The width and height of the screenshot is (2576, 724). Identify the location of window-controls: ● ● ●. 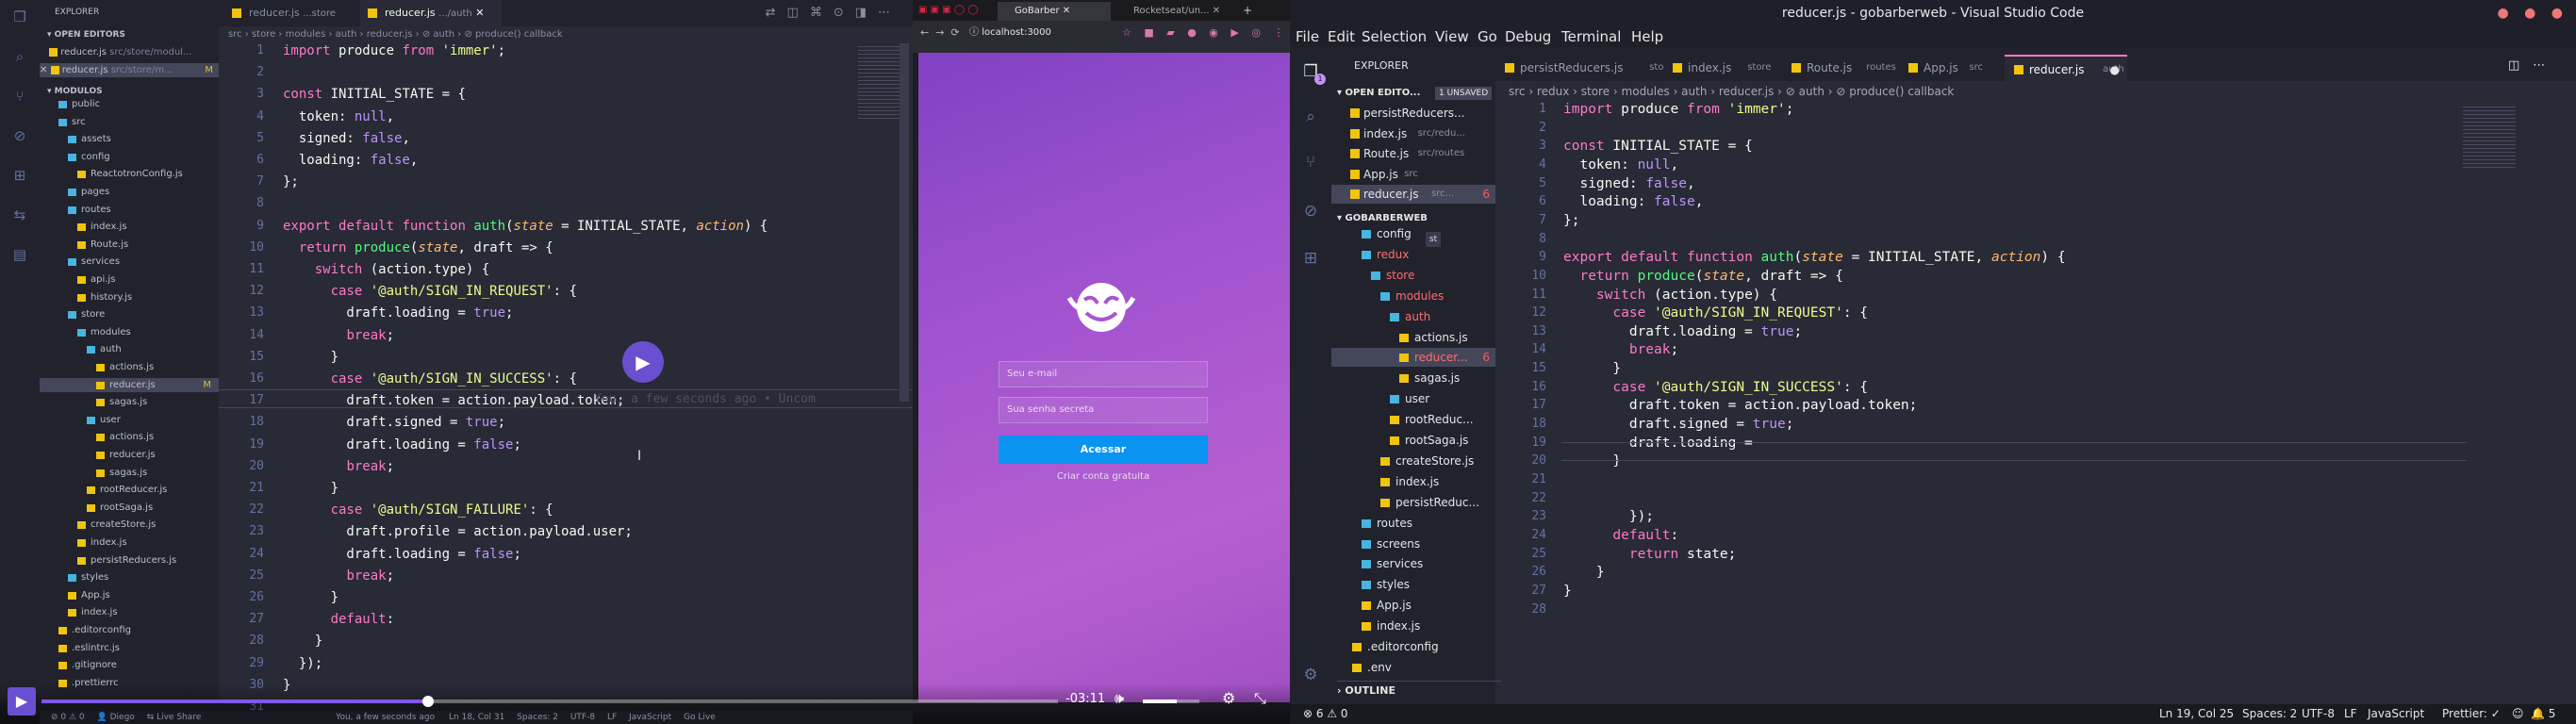
(2532, 13).